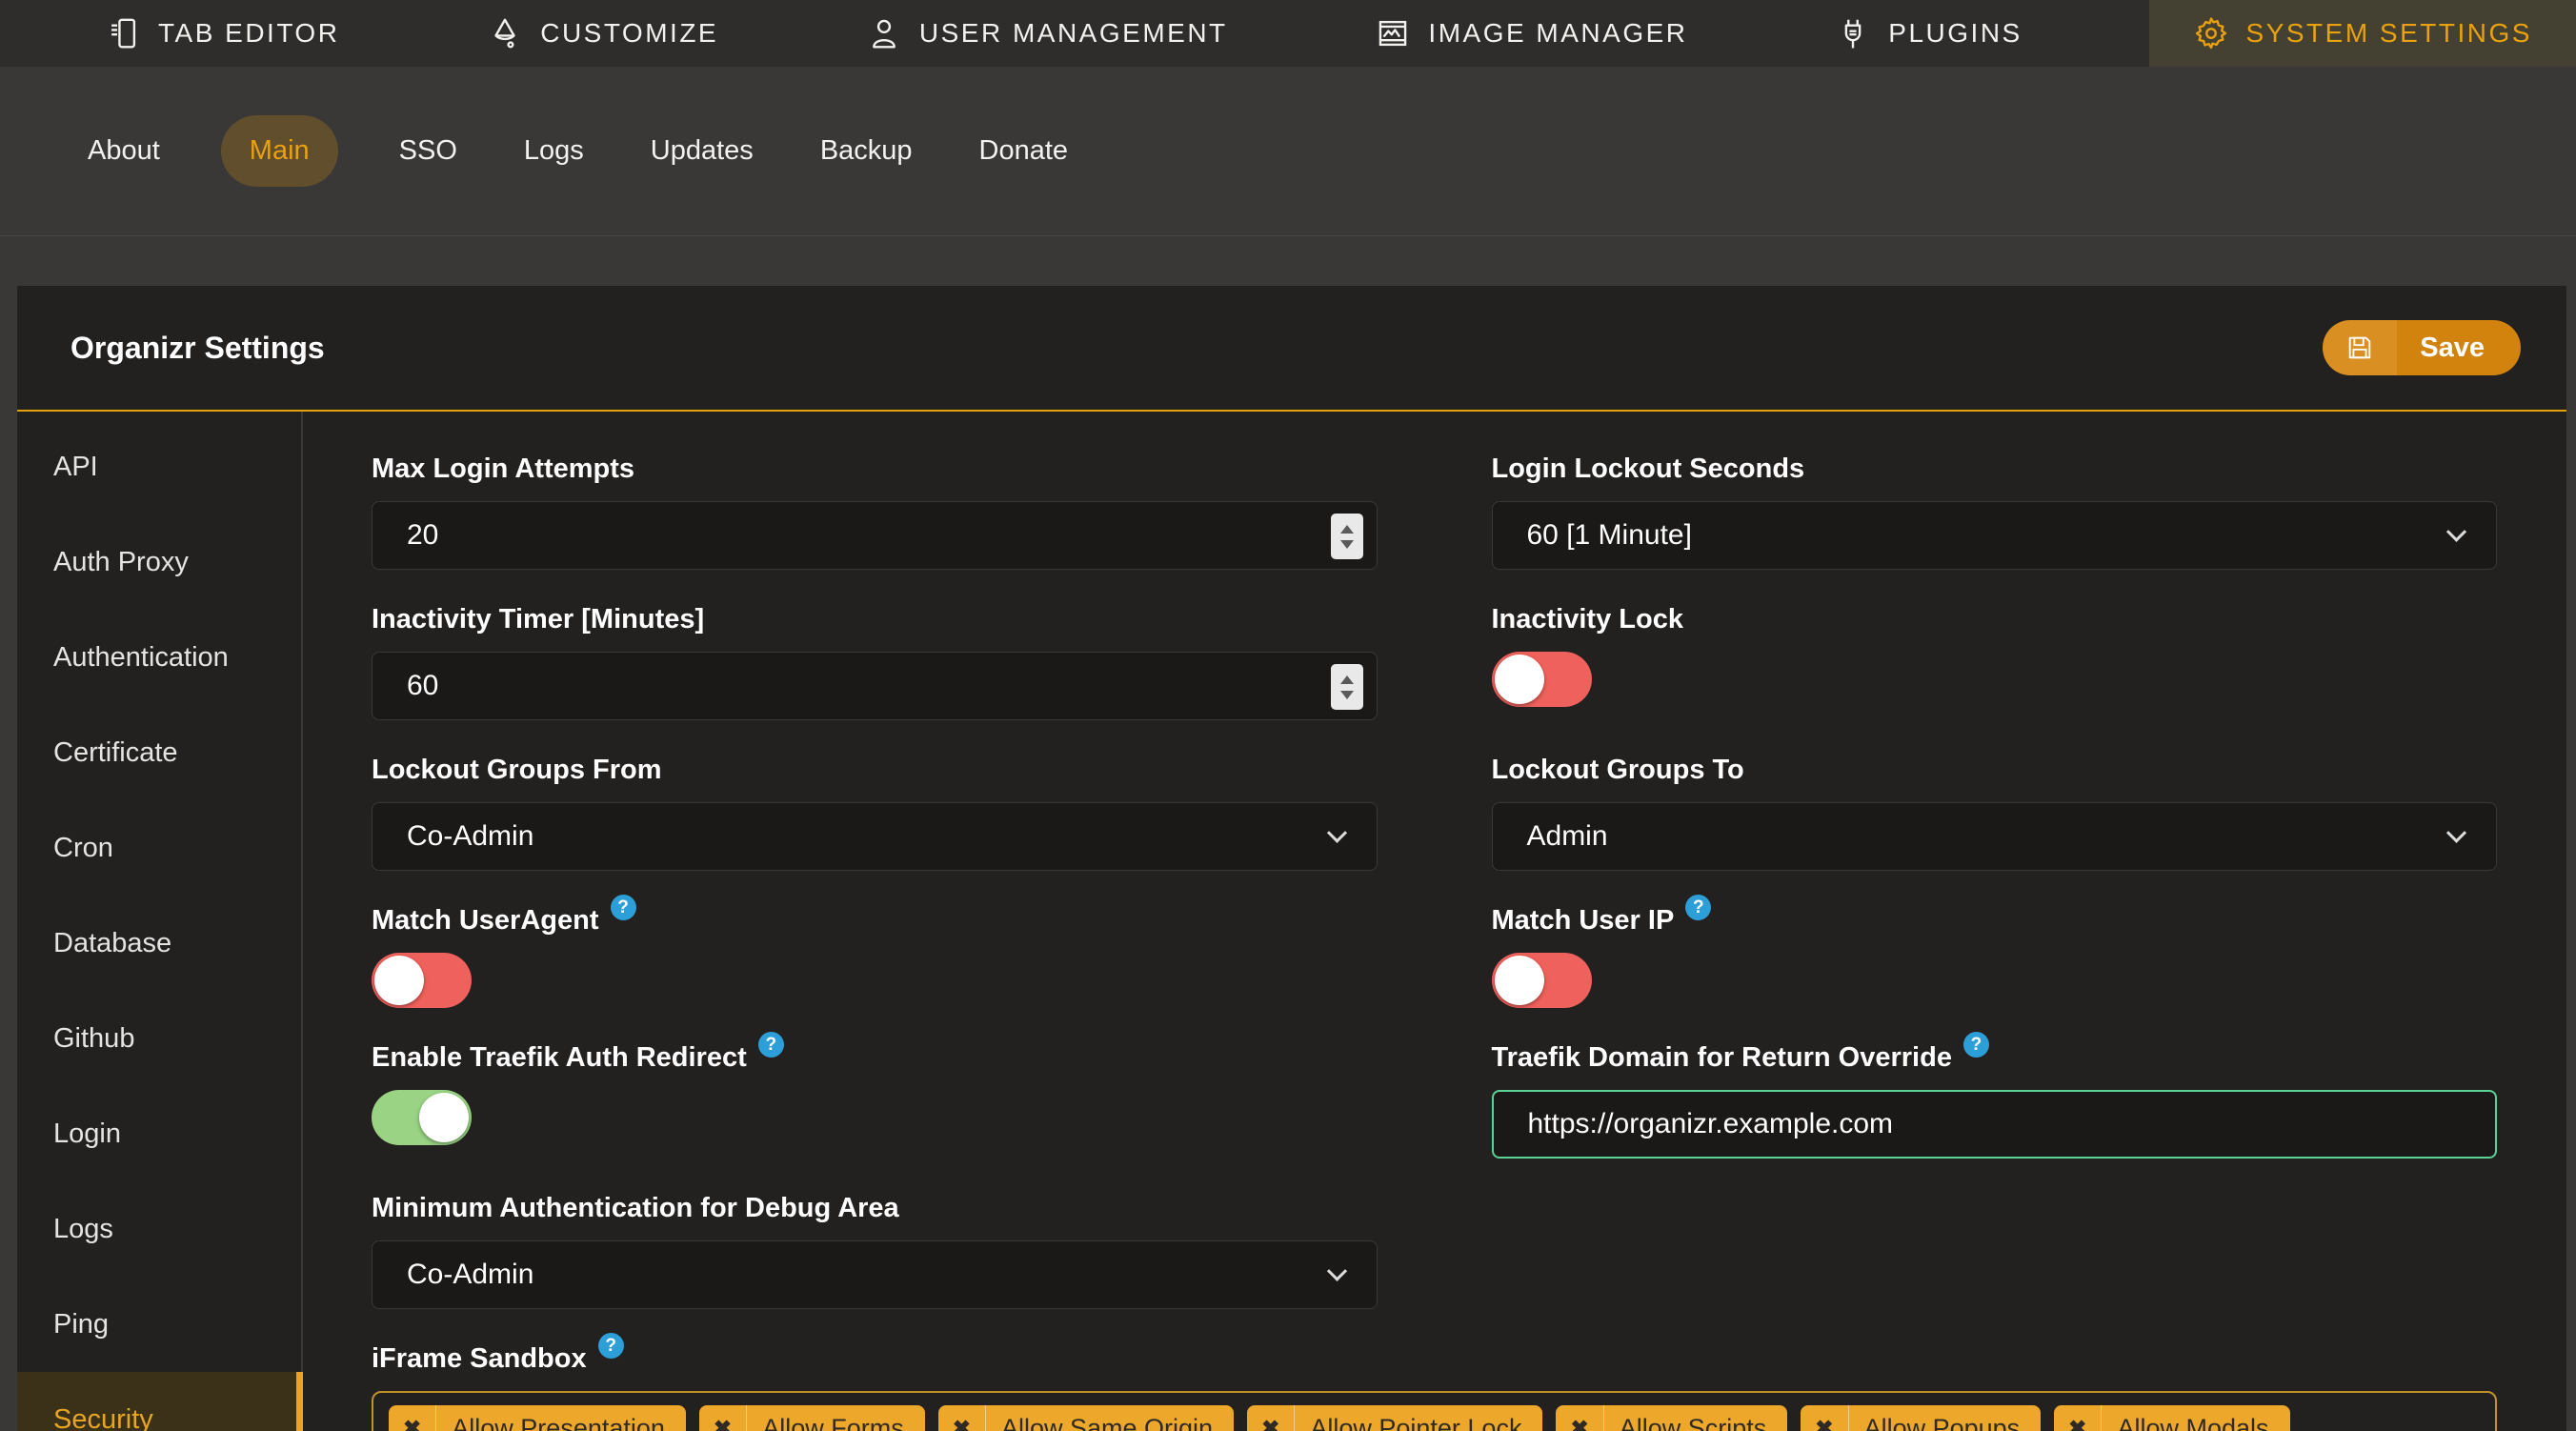 Image resolution: width=2576 pixels, height=1431 pixels. Describe the element at coordinates (1994, 836) in the screenshot. I see `lockout-groups-to-select: Admin` at that location.